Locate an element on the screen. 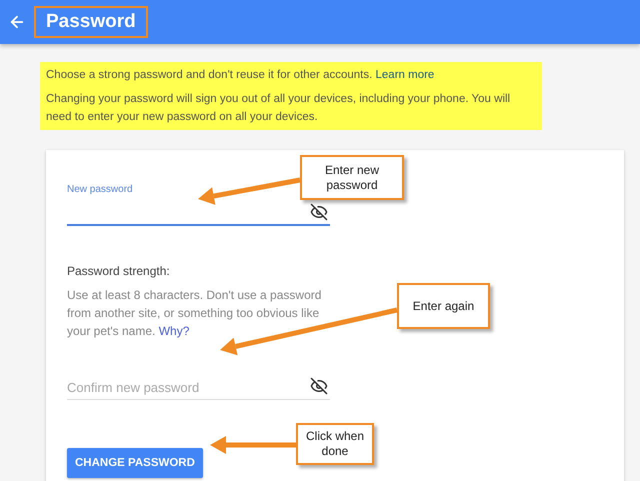  notice-text: Changing your password will sign you out of all your devices, including your phone. You will need to enter your new password on all your devices. is located at coordinates (279, 108).